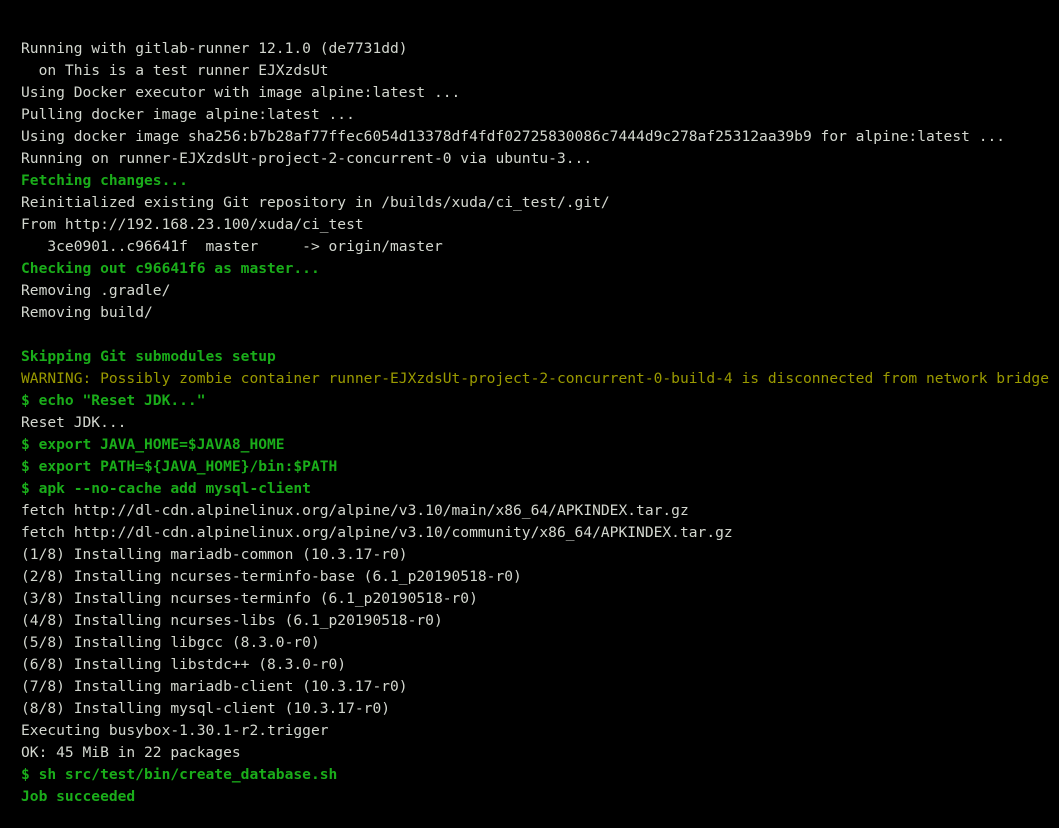 The height and width of the screenshot is (828, 1059). What do you see at coordinates (87, 312) in the screenshot?
I see `log-line: Removing build/` at bounding box center [87, 312].